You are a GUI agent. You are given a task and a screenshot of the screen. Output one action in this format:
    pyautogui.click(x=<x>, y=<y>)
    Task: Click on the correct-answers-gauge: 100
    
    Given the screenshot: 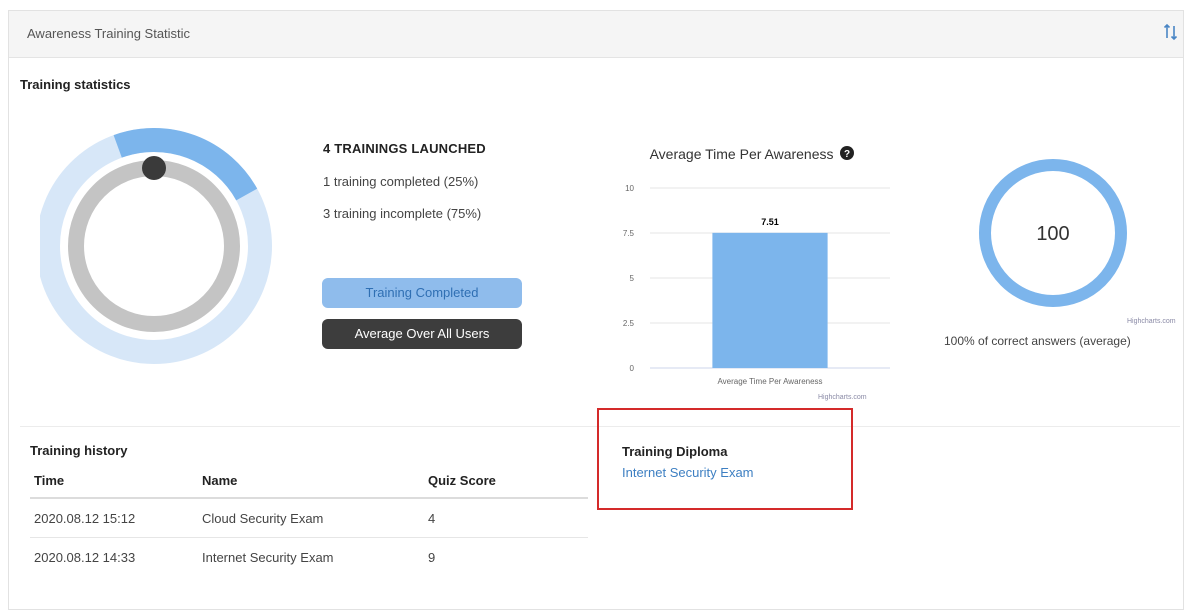 What is the action you would take?
    pyautogui.click(x=1053, y=233)
    